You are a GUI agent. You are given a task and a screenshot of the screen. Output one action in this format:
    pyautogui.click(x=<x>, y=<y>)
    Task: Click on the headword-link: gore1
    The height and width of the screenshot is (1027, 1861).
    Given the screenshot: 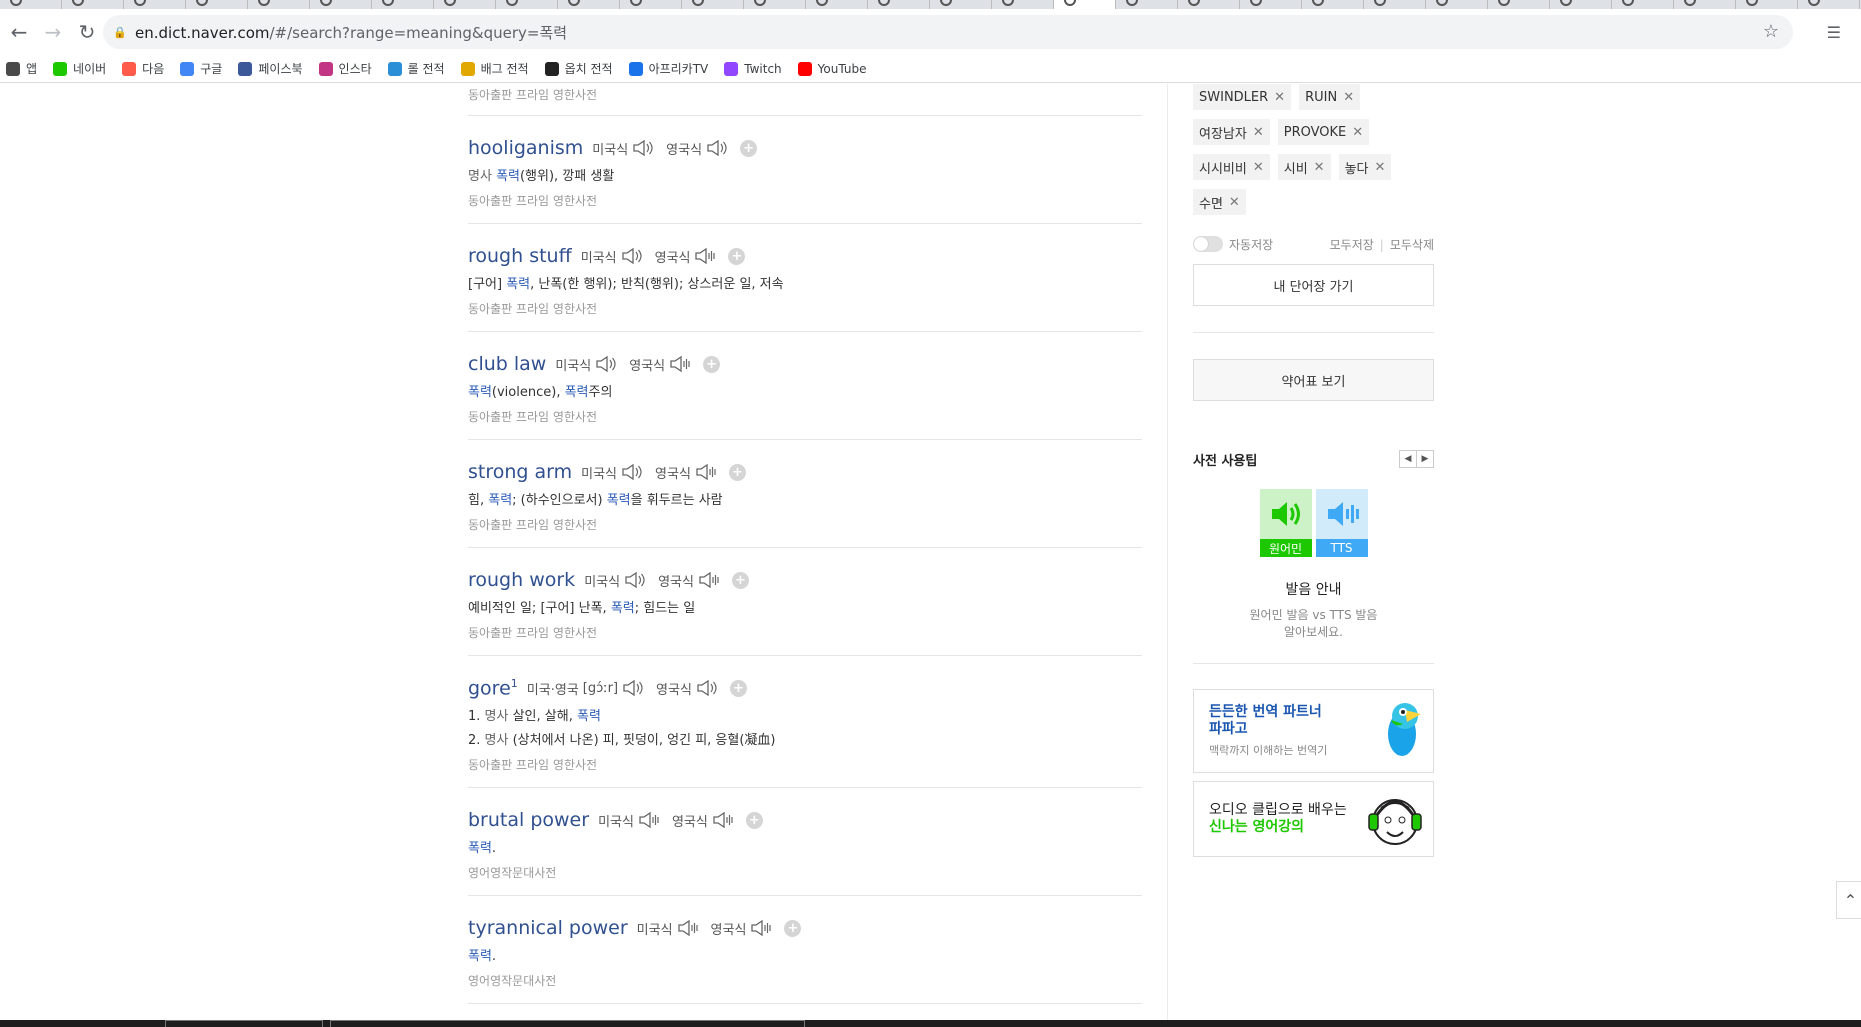 What is the action you would take?
    pyautogui.click(x=493, y=688)
    